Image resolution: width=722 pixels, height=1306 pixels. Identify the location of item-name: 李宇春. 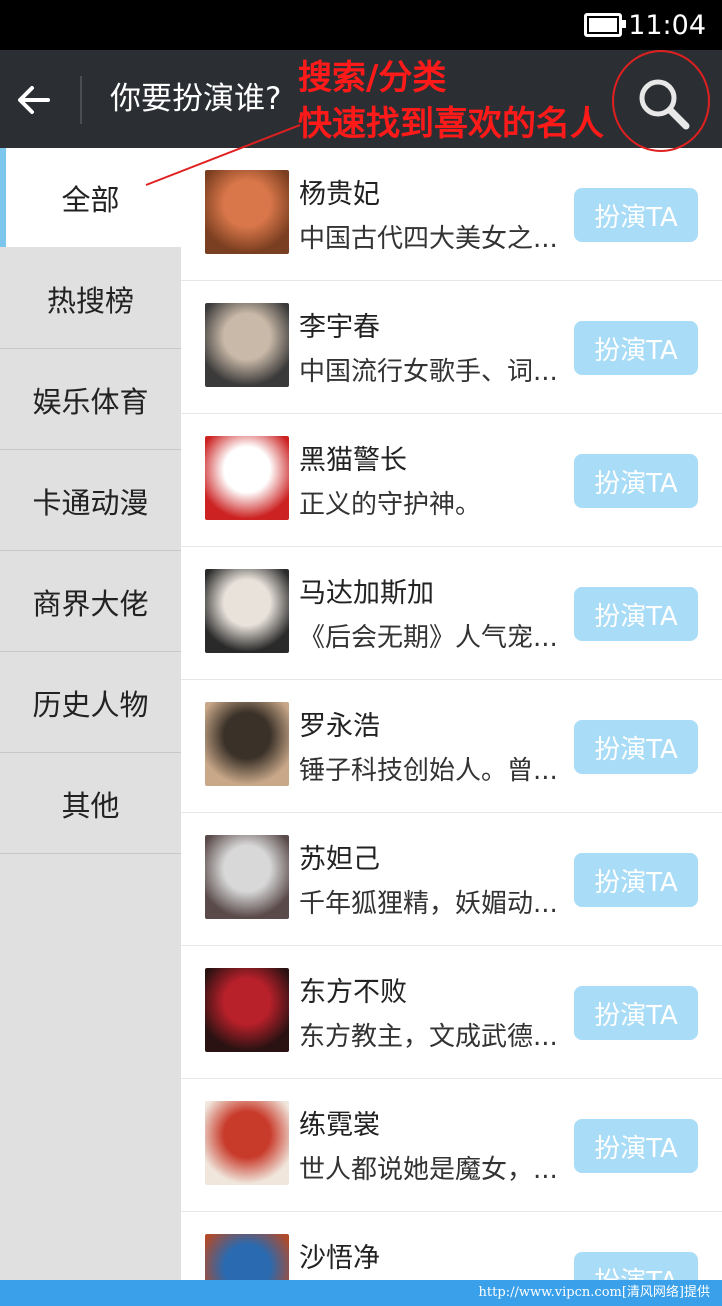
(339, 327).